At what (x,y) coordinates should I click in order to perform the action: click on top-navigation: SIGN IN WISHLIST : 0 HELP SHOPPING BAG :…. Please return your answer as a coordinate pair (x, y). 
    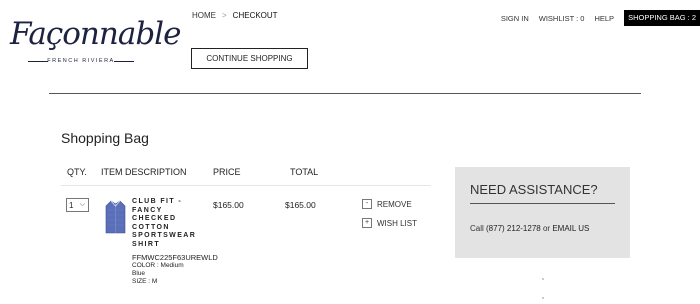
    Looking at the image, I should click on (600, 18).